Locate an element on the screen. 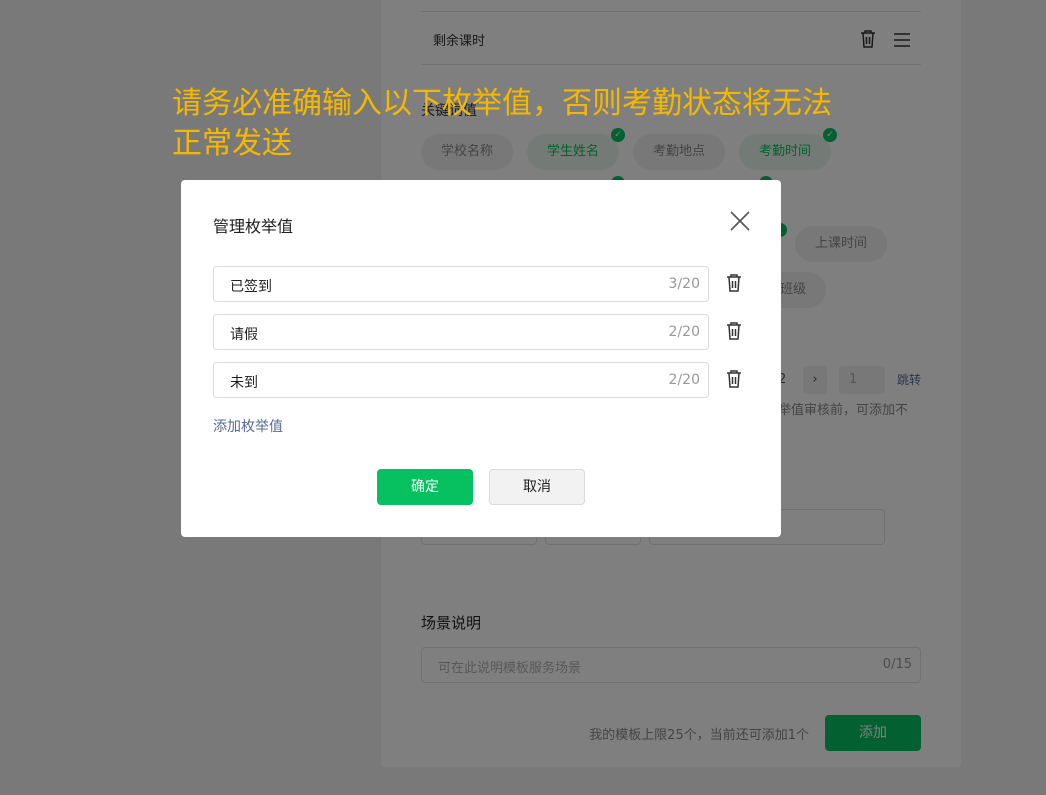 The width and height of the screenshot is (1046, 795). confirm-button: 确定 is located at coordinates (425, 487).